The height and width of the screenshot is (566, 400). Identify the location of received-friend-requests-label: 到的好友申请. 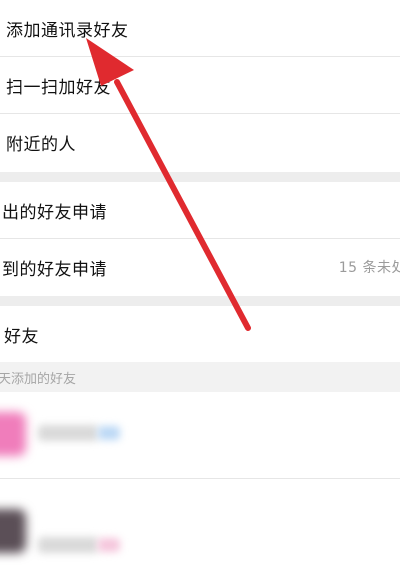
(54, 269).